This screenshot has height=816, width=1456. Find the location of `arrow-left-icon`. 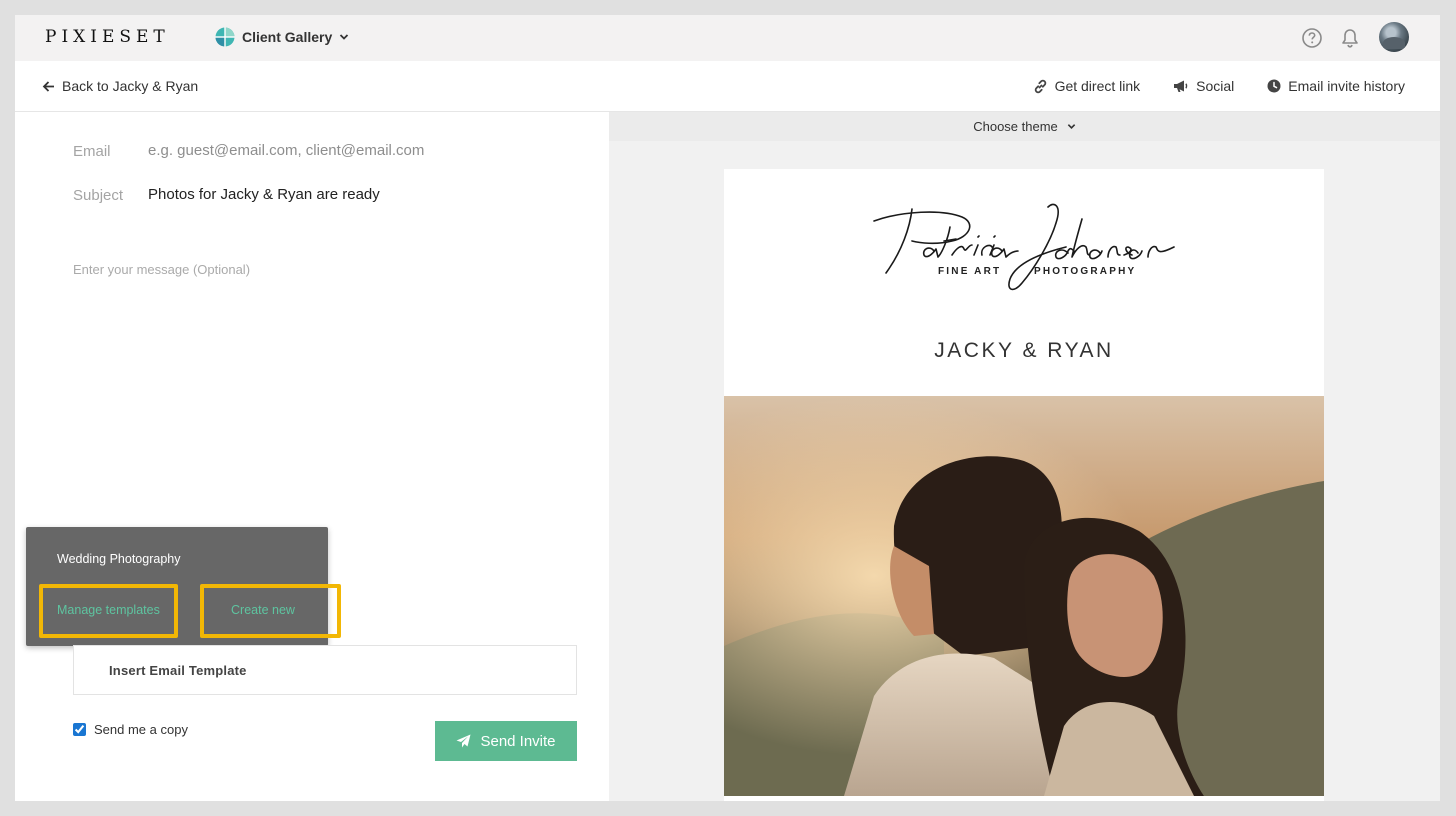

arrow-left-icon is located at coordinates (48, 86).